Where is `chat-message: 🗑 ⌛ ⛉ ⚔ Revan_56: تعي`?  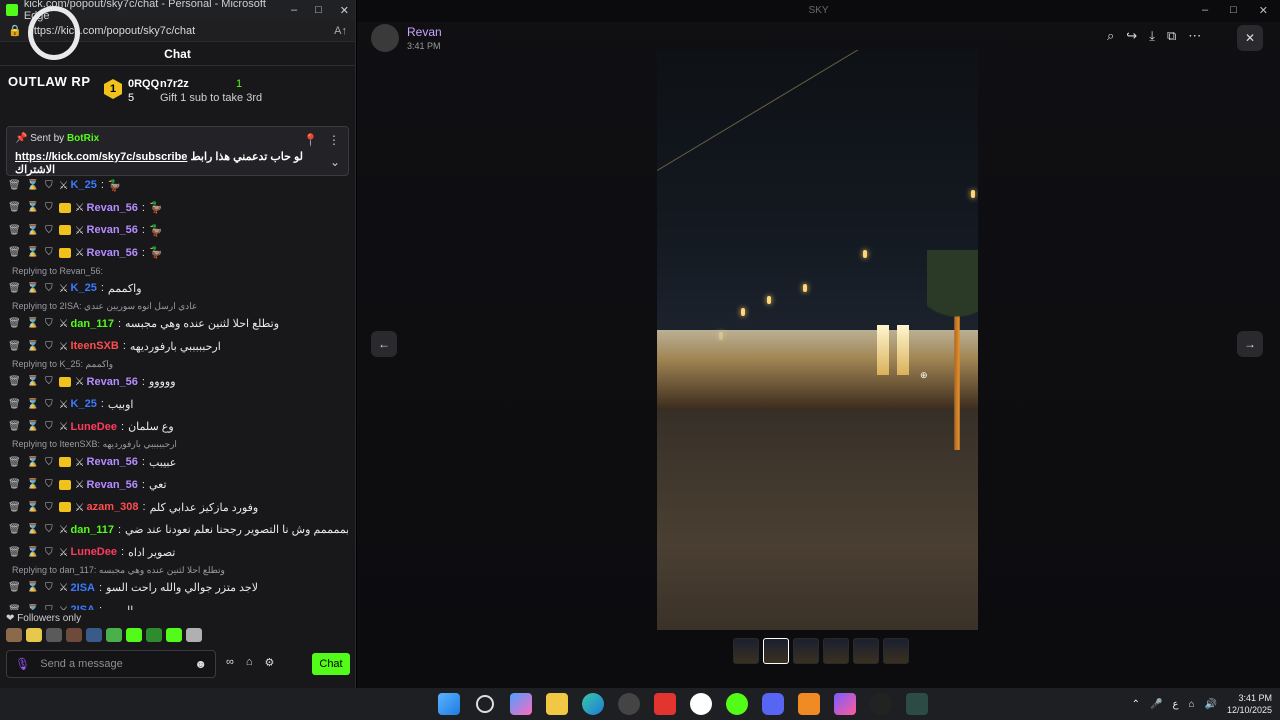 chat-message: 🗑 ⌛ ⛉ ⚔ Revan_56: تعي is located at coordinates (178, 485).